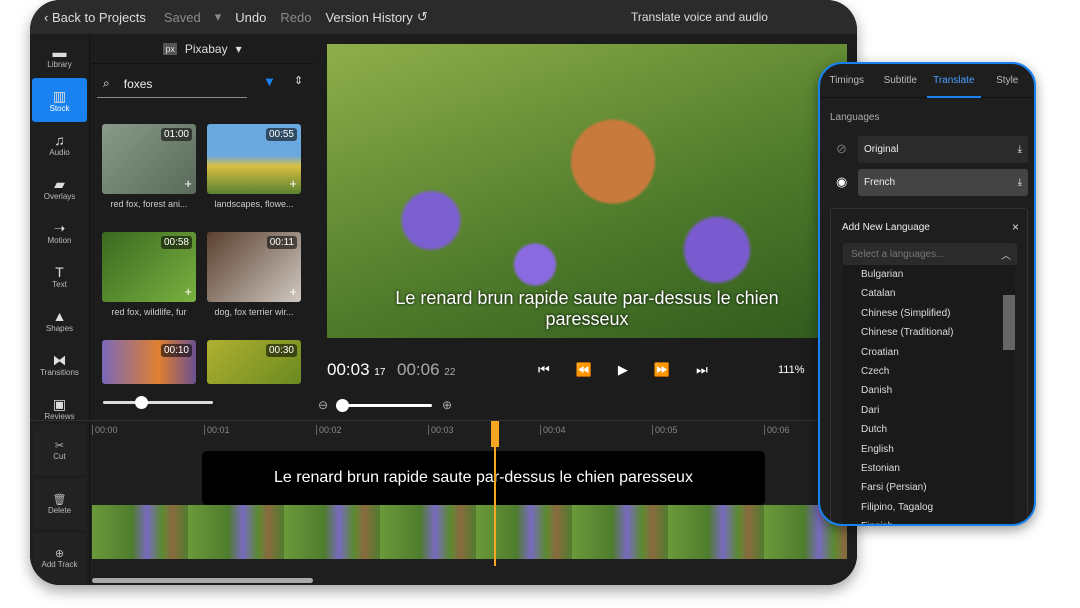 The image size is (1080, 608). Describe the element at coordinates (149, 267) in the screenshot. I see `stock-thumbnail: 00:58 +` at that location.